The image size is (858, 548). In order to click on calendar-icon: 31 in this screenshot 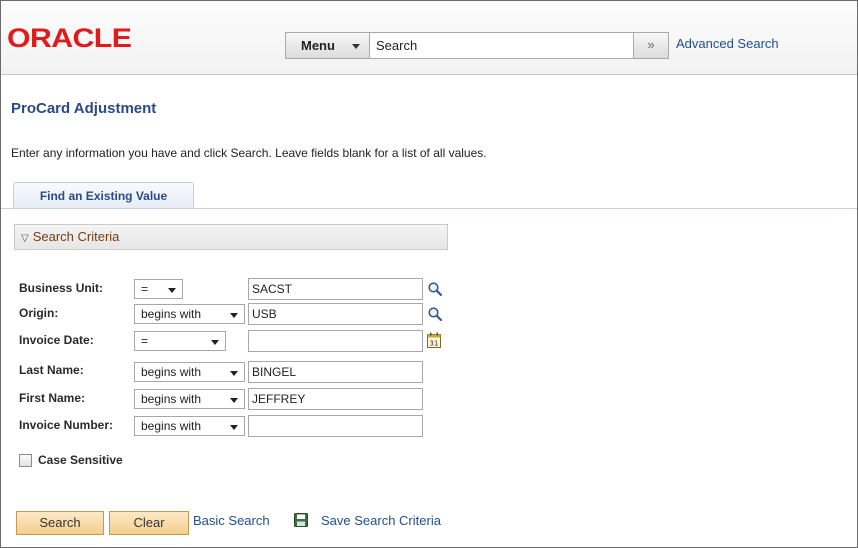, I will do `click(434, 340)`.